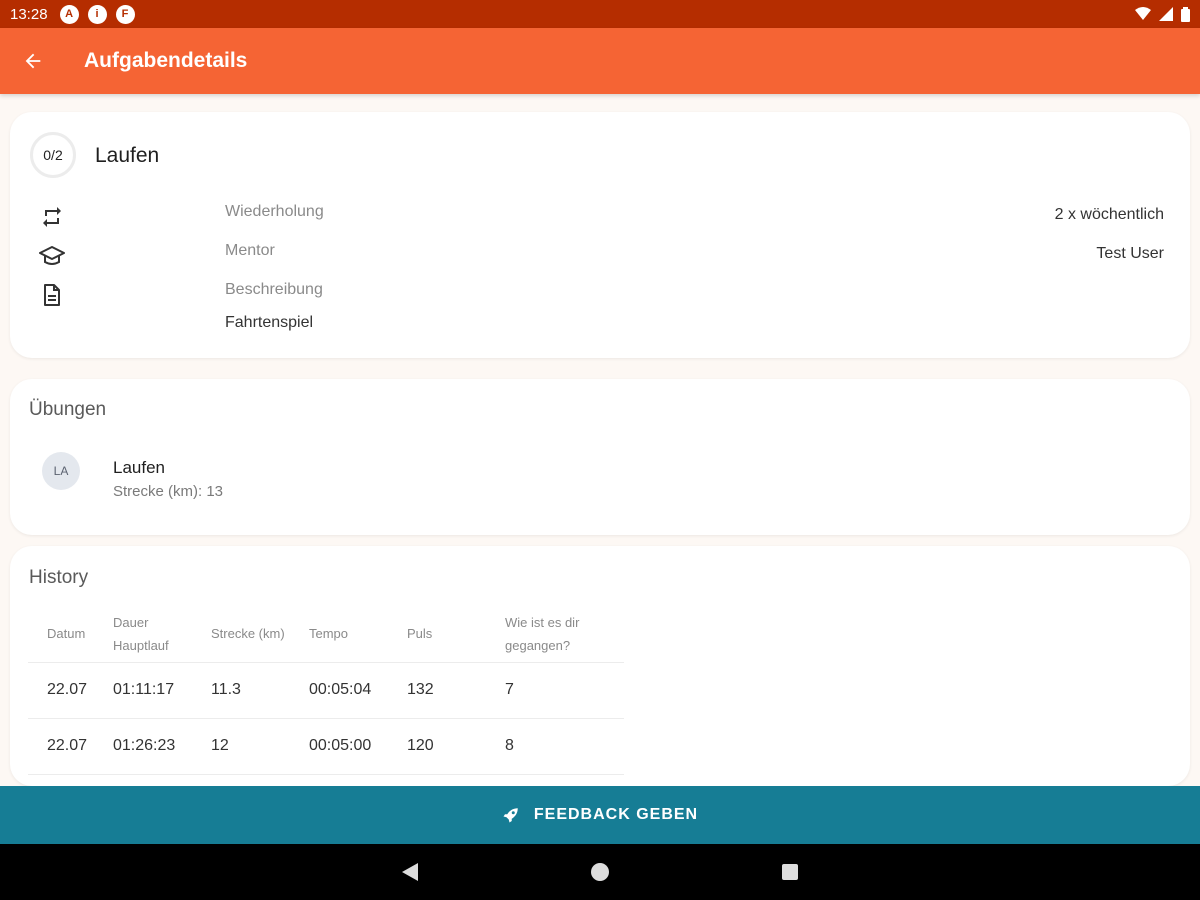 Image resolution: width=1200 pixels, height=900 pixels. What do you see at coordinates (1185, 14) in the screenshot?
I see `battery-icon` at bounding box center [1185, 14].